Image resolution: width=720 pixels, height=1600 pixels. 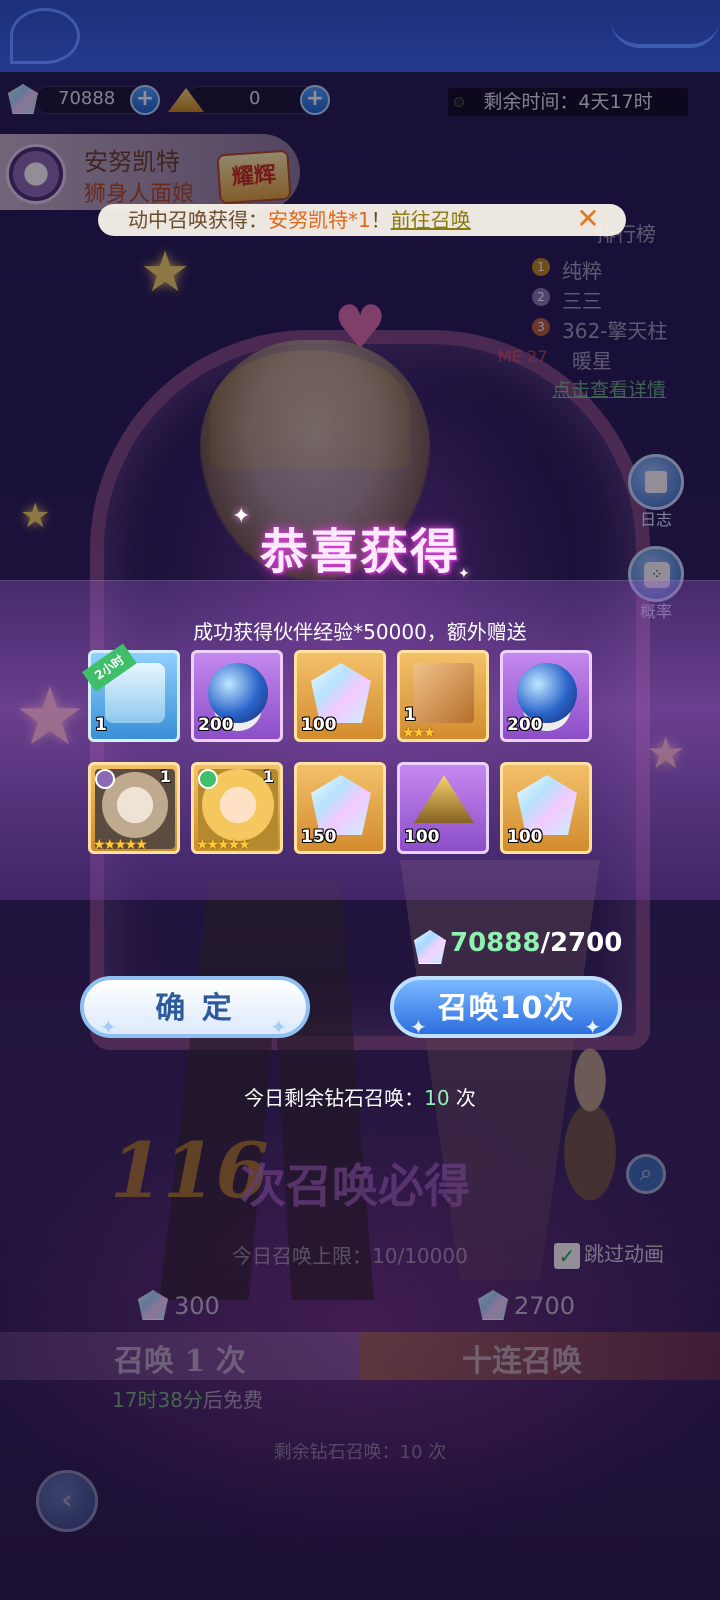 I want to click on reward-item-box: 1 ★★★, so click(x=443, y=696).